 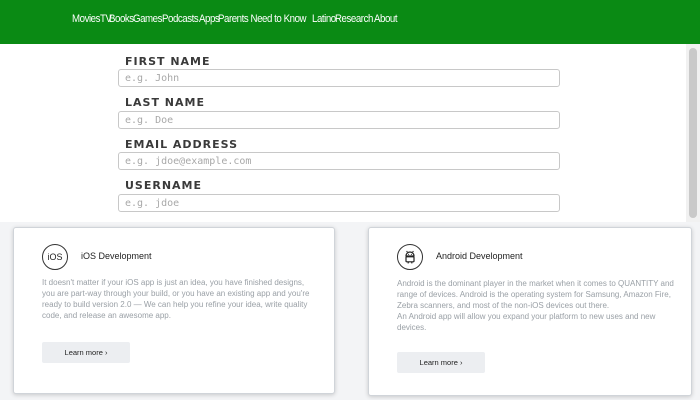 What do you see at coordinates (147, 19) in the screenshot?
I see `nav-item-games: Games` at bounding box center [147, 19].